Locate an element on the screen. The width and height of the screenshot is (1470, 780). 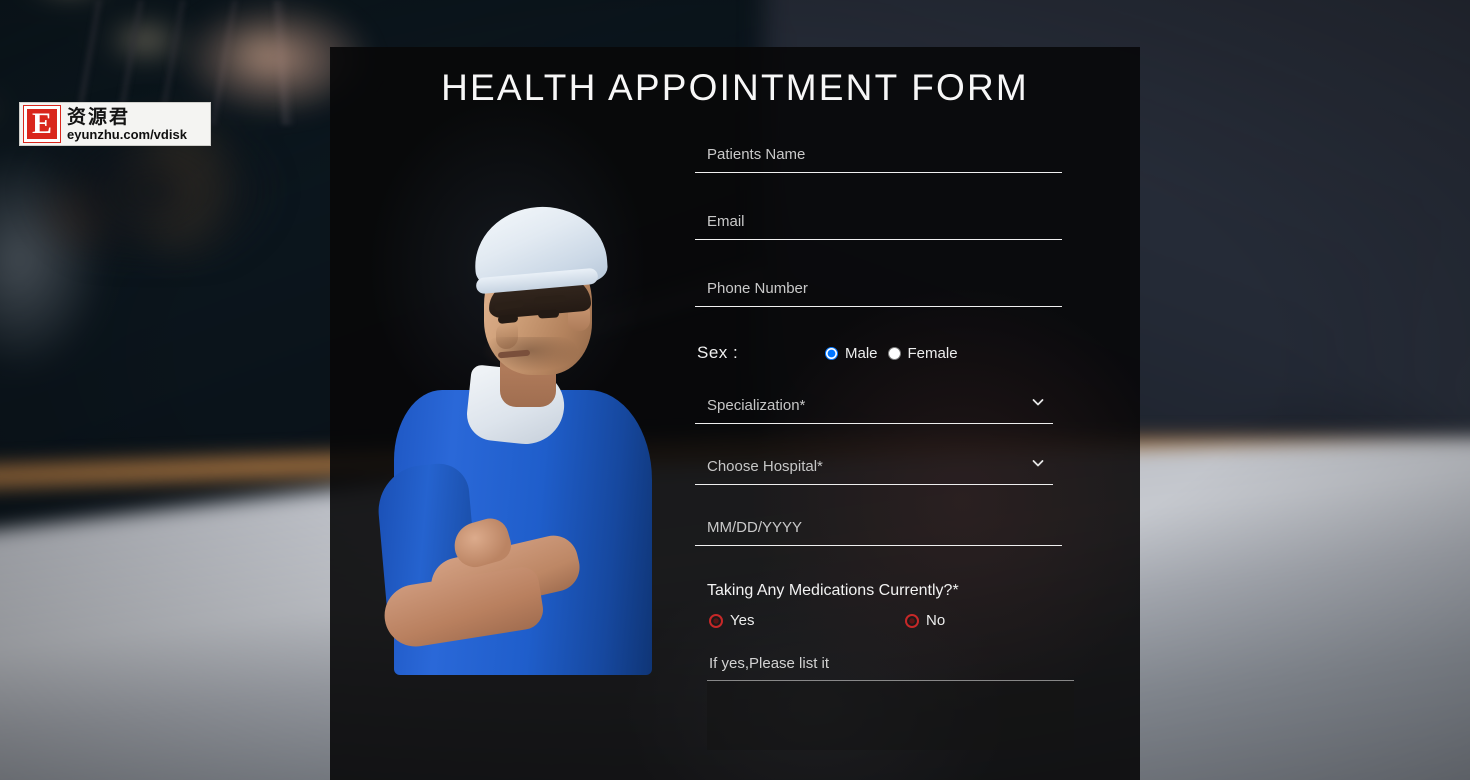
phone-input is located at coordinates (878, 291).